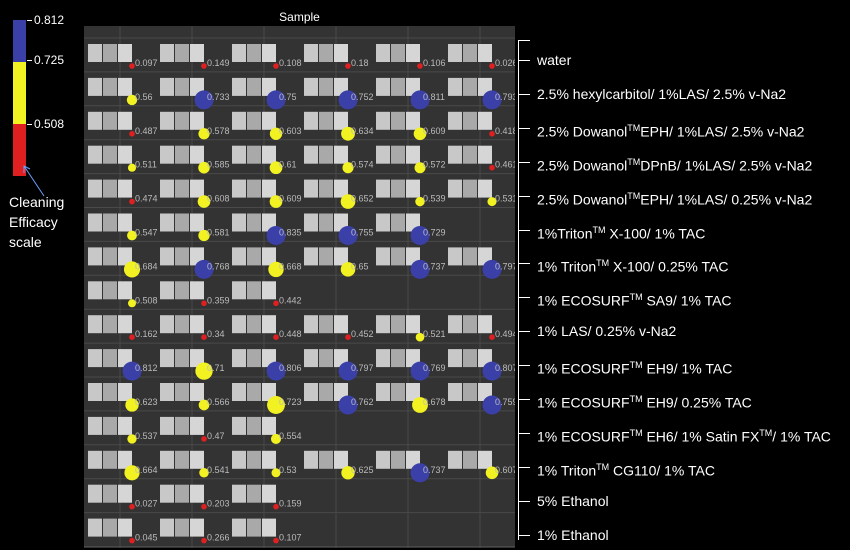 This screenshot has width=850, height=550. What do you see at coordinates (362, 402) in the screenshot?
I see `efficacy-value-label: 0.762` at bounding box center [362, 402].